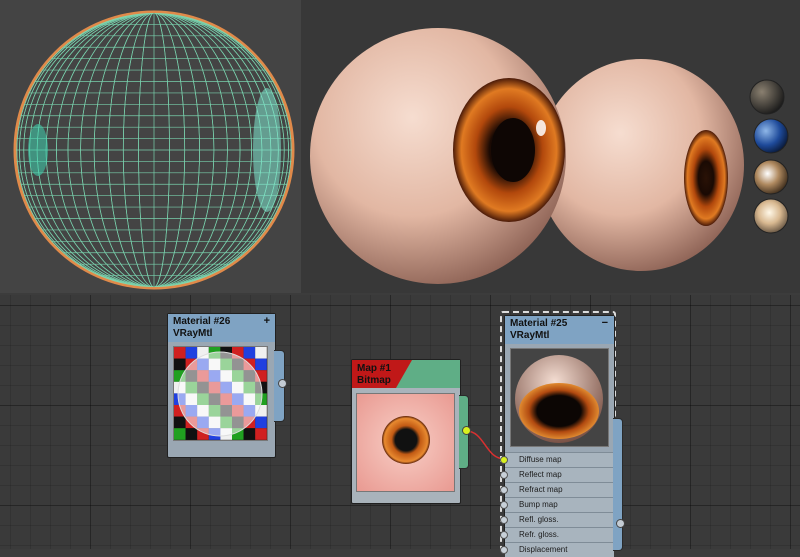  Describe the element at coordinates (267, 321) in the screenshot. I see `expand-toggle-icon: +` at that location.